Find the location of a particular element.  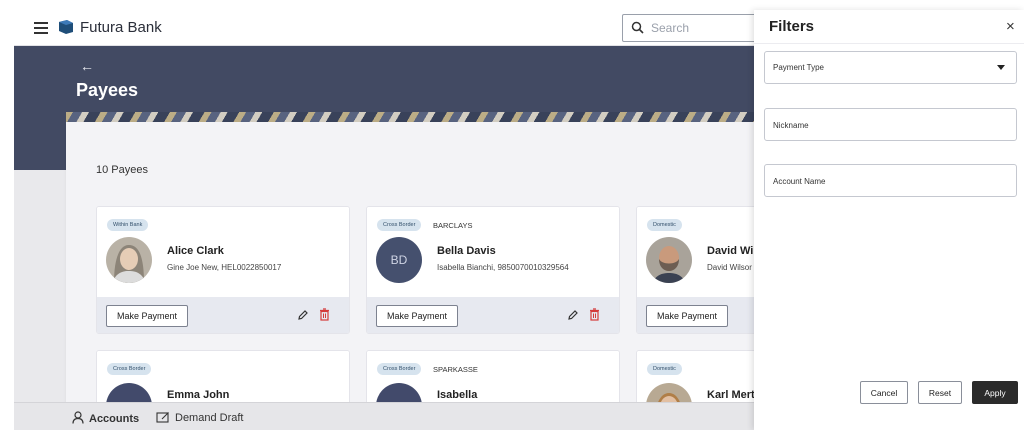

account-name-input is located at coordinates (888, 181).